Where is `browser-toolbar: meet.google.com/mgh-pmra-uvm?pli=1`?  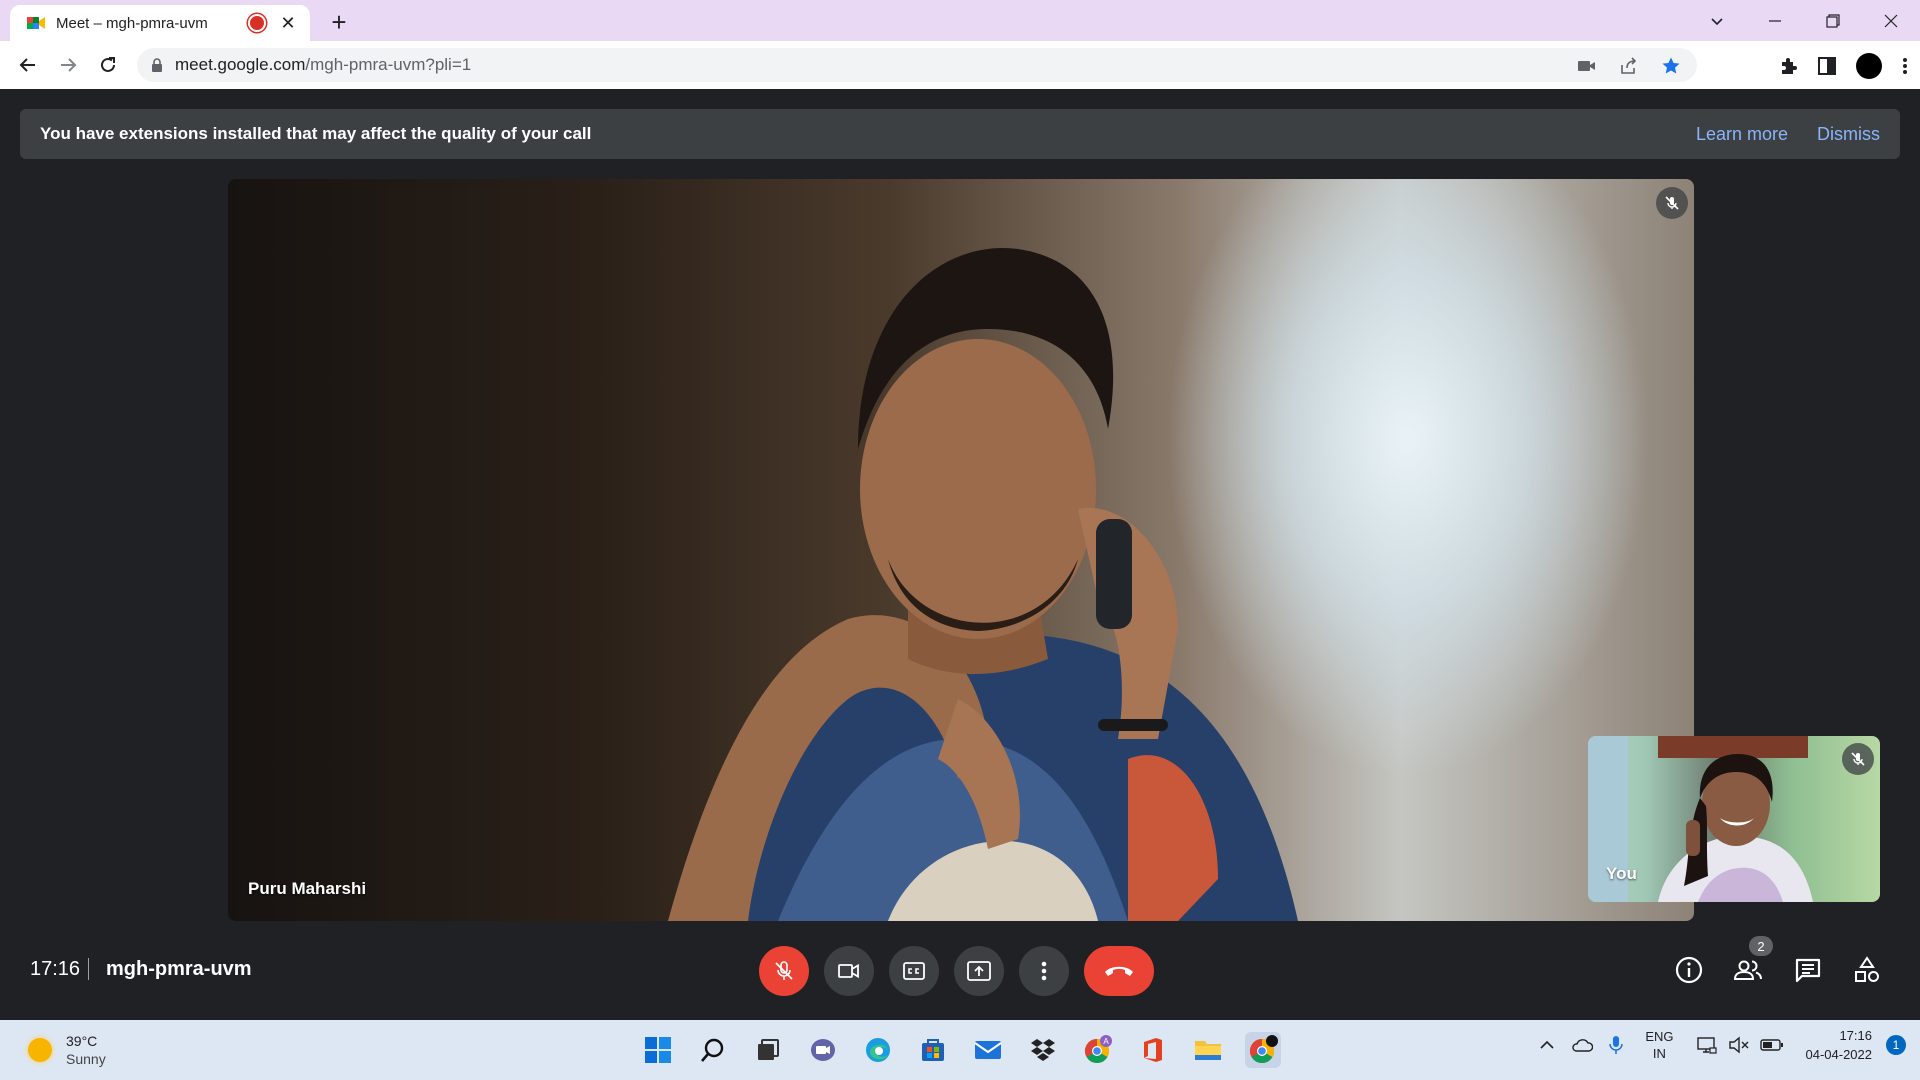
browser-toolbar: meet.google.com/mgh-pmra-uvm?pli=1 is located at coordinates (960, 65).